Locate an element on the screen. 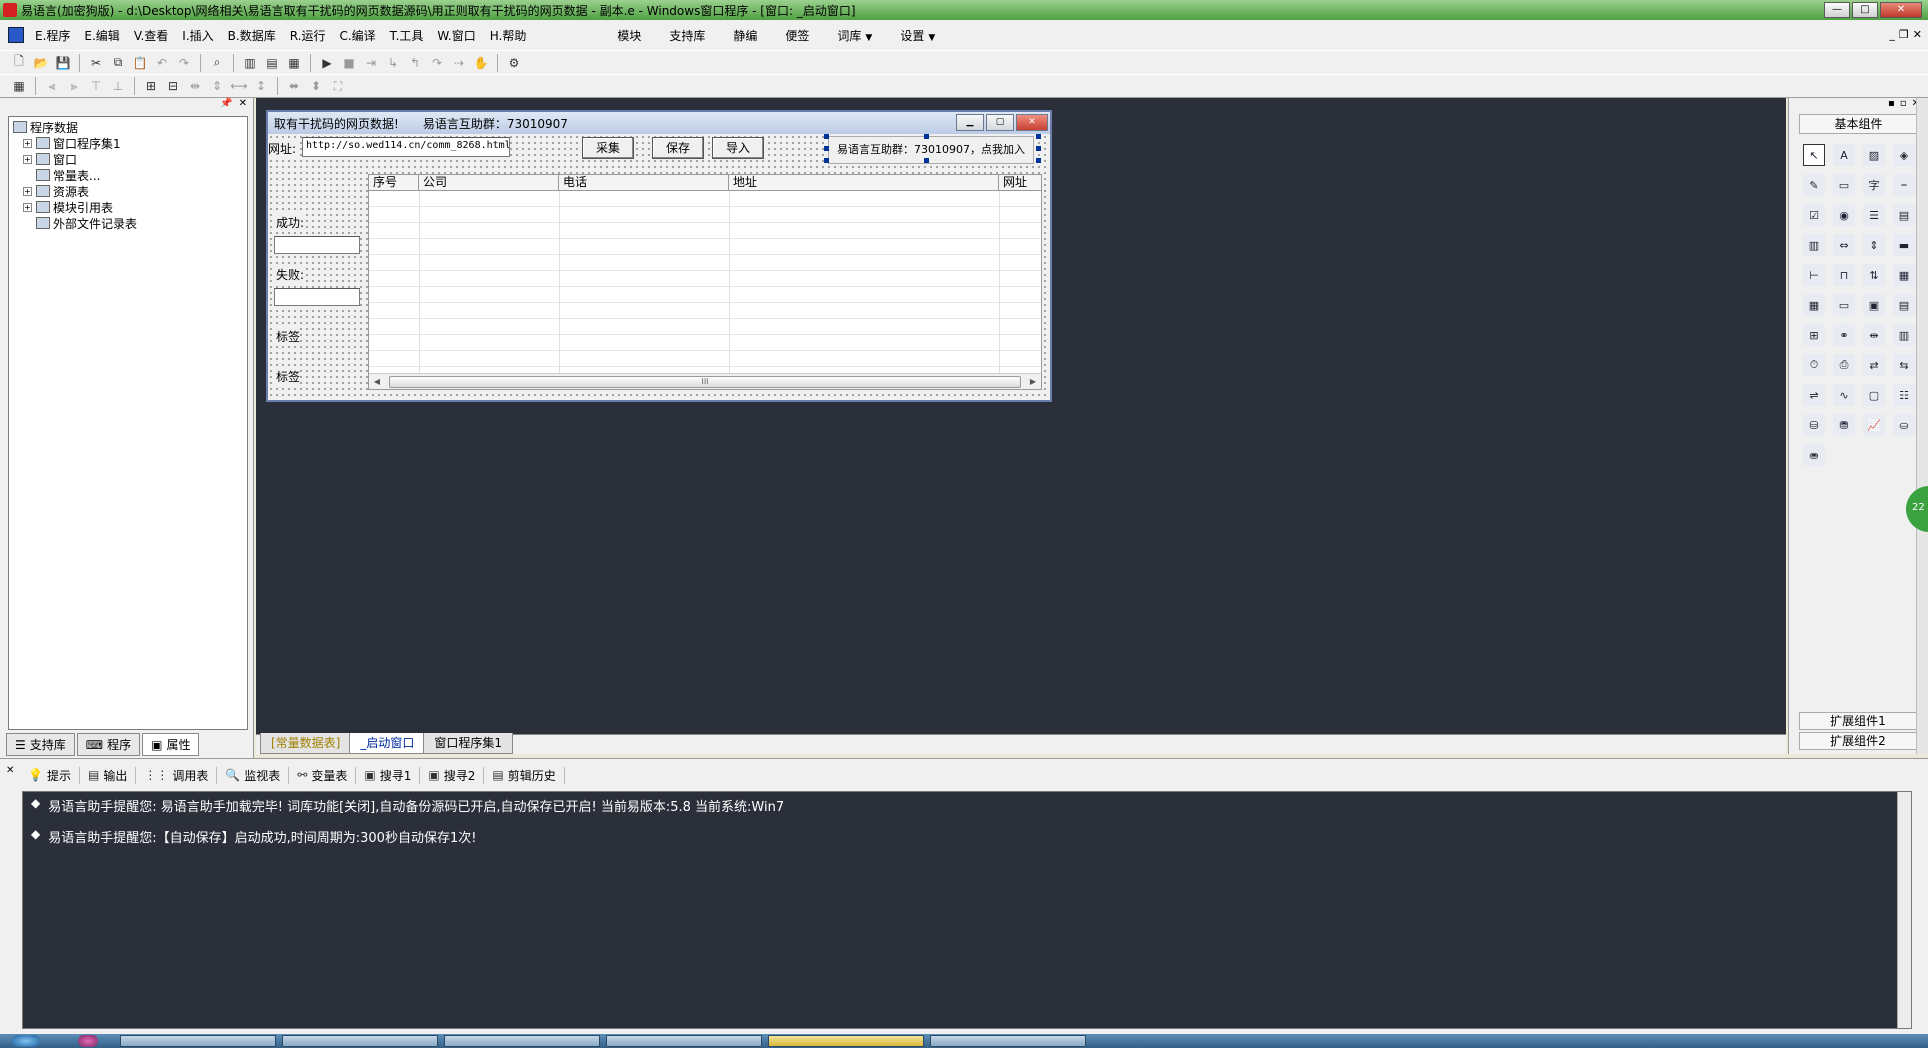  grid-icon: ▦ is located at coordinates (19, 86).